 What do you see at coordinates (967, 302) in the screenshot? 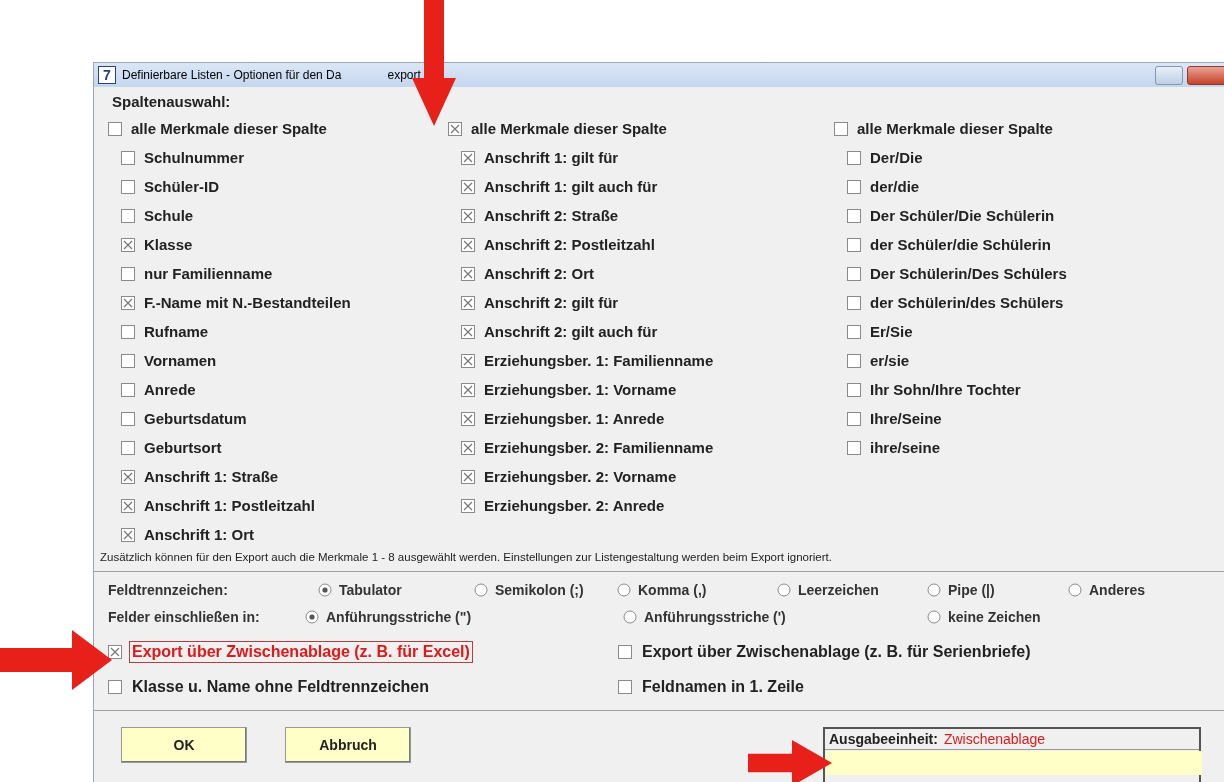
I see `checkbox-label: der Schülerin/des Schülers` at bounding box center [967, 302].